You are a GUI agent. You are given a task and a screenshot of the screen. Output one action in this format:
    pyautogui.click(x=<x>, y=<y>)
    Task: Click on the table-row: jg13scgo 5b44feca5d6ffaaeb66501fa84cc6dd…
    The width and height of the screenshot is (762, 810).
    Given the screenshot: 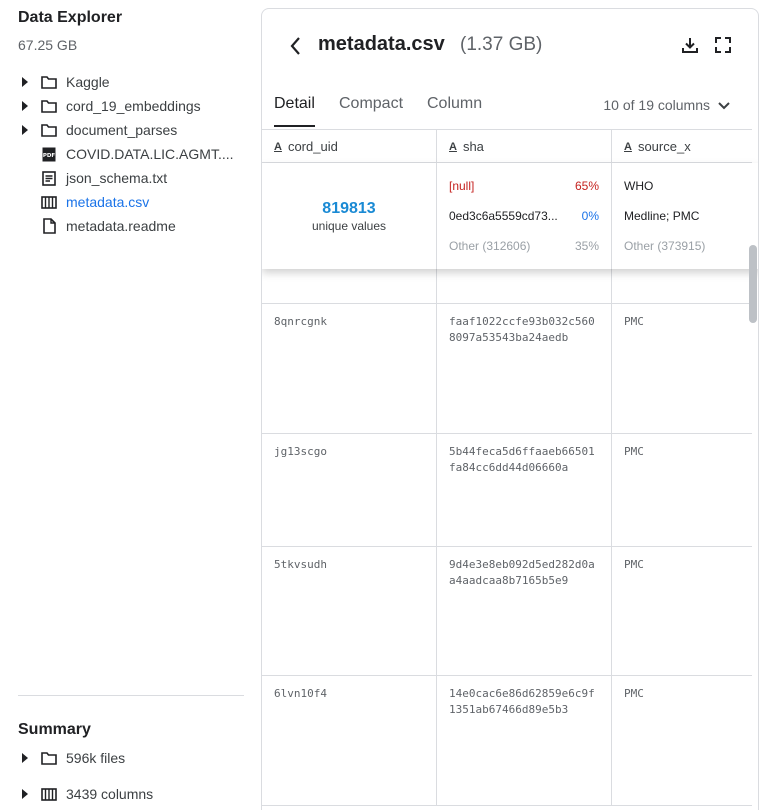 What is the action you would take?
    pyautogui.click(x=507, y=490)
    